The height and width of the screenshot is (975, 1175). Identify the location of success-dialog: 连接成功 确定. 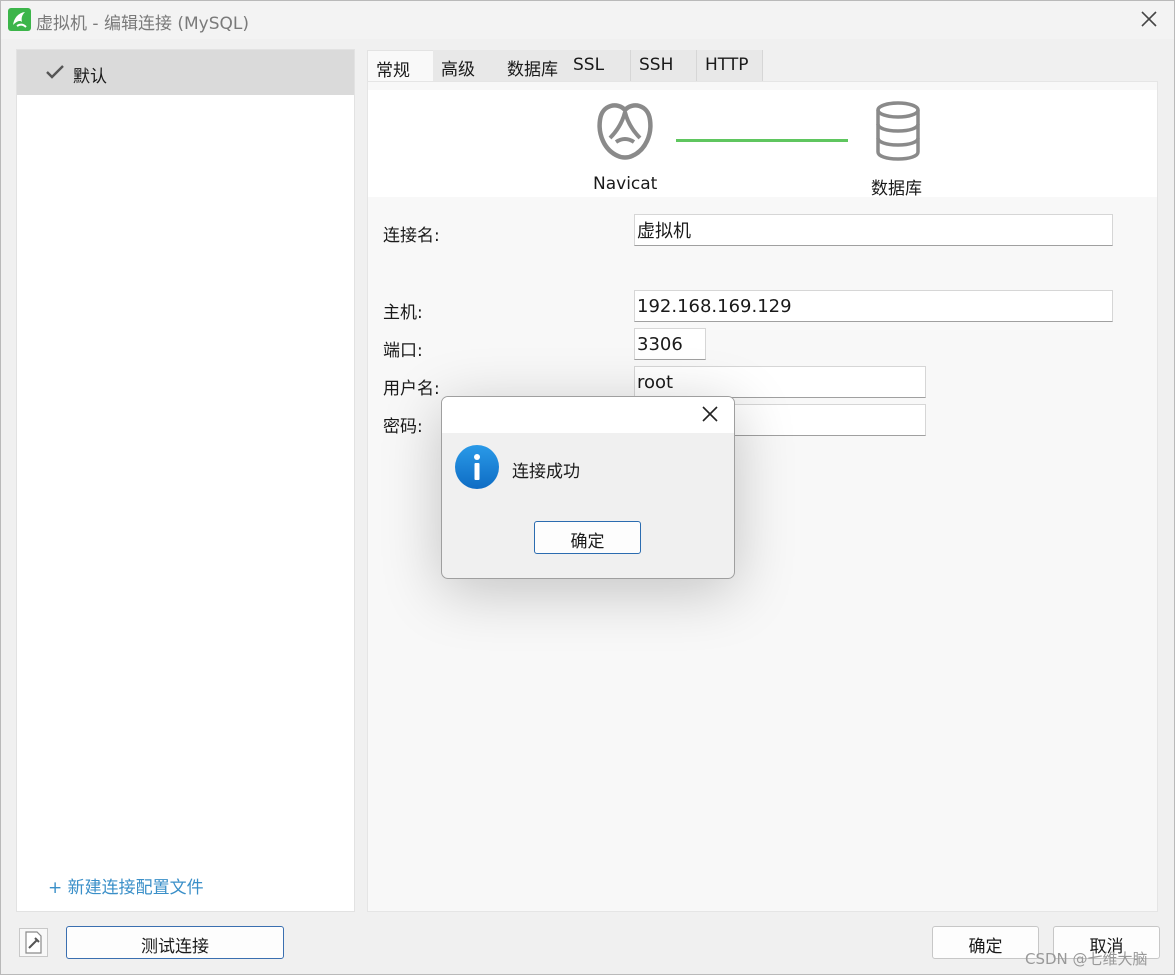
(588, 487).